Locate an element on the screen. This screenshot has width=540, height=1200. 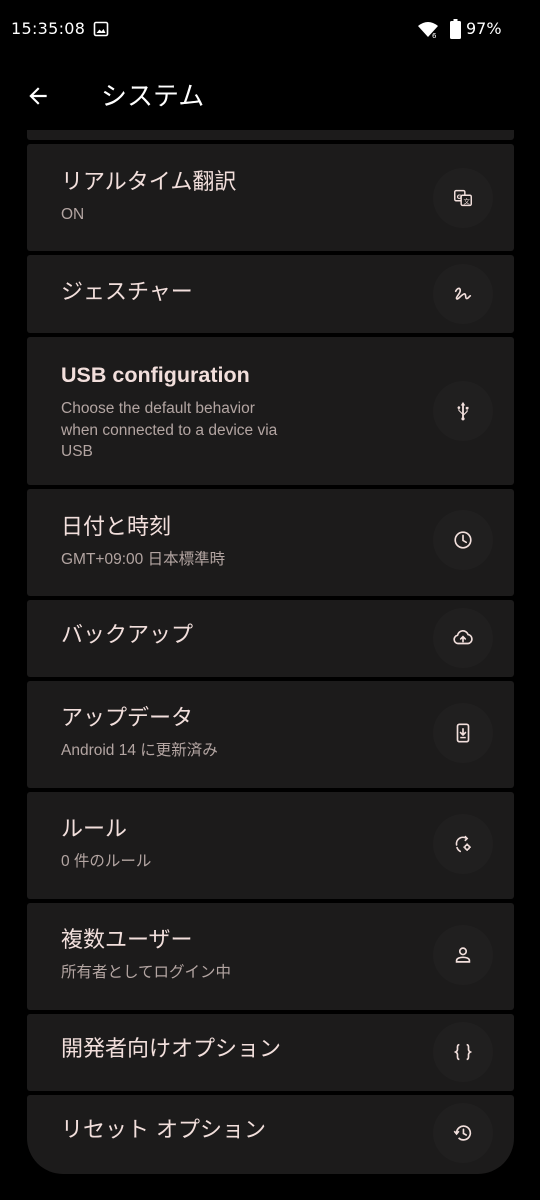
setting-subtitle: GMT+09:00 日本標準時 is located at coordinates (143, 559).